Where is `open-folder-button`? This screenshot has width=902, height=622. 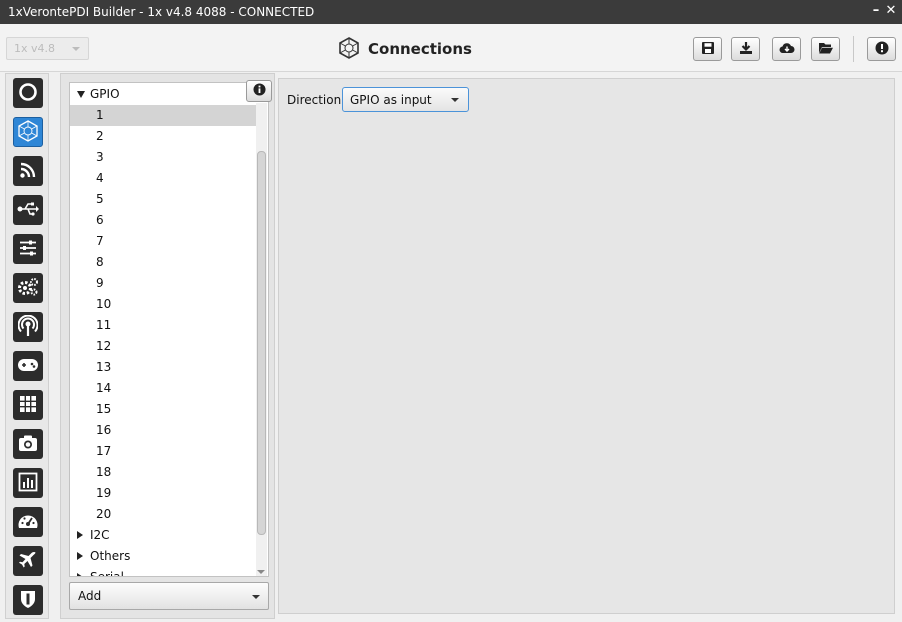 open-folder-button is located at coordinates (825, 49).